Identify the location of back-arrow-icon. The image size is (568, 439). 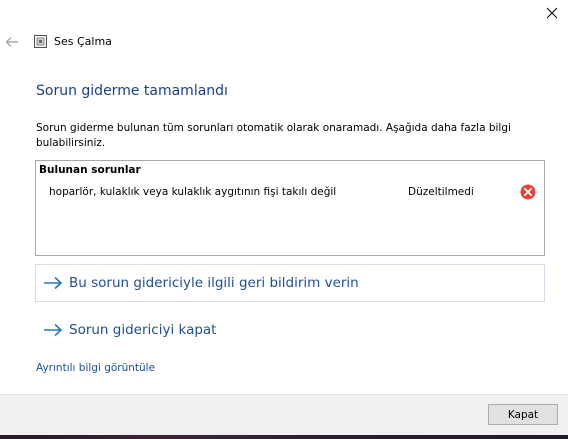
(11, 42).